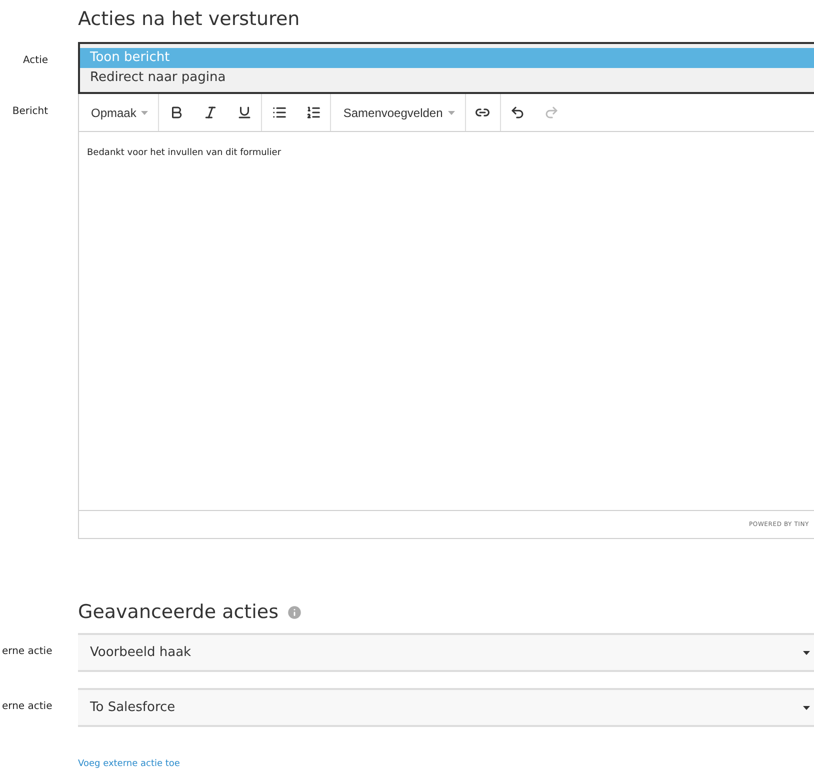 The height and width of the screenshot is (771, 814). What do you see at coordinates (446, 707) in the screenshot?
I see `select-field: To Salesforce` at bounding box center [446, 707].